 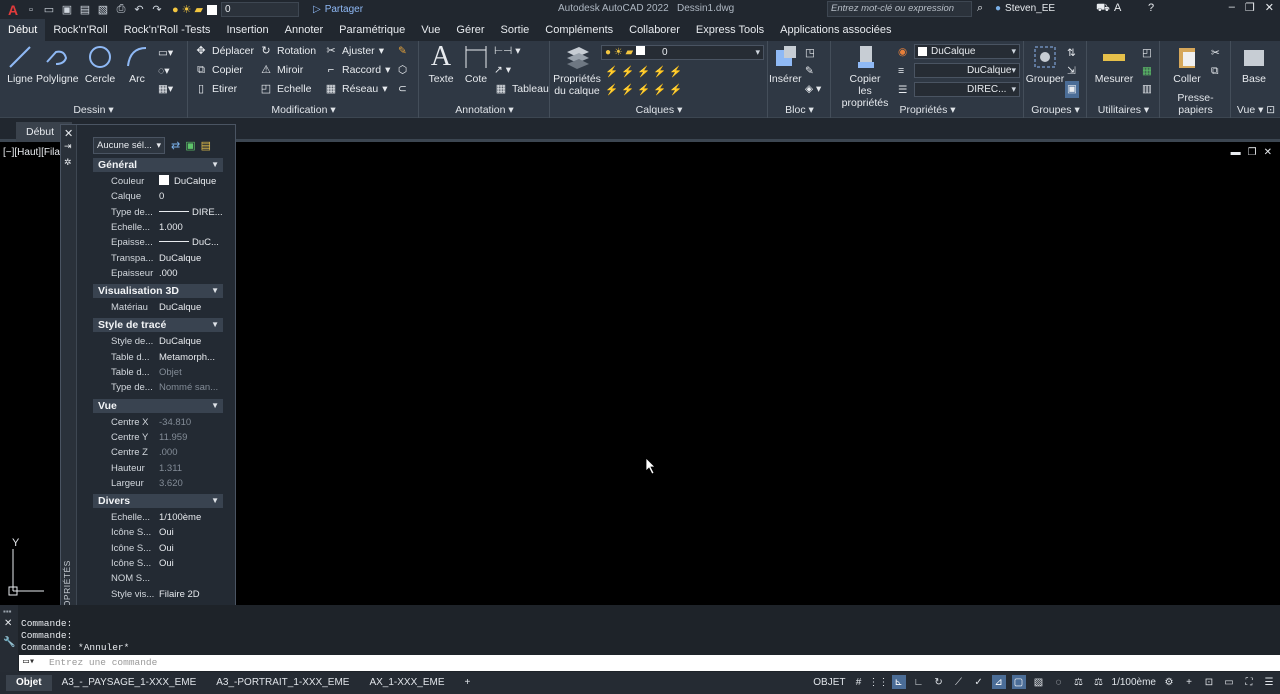 What do you see at coordinates (1099, 682) in the screenshot?
I see `autoscale-icon: ⚖` at bounding box center [1099, 682].